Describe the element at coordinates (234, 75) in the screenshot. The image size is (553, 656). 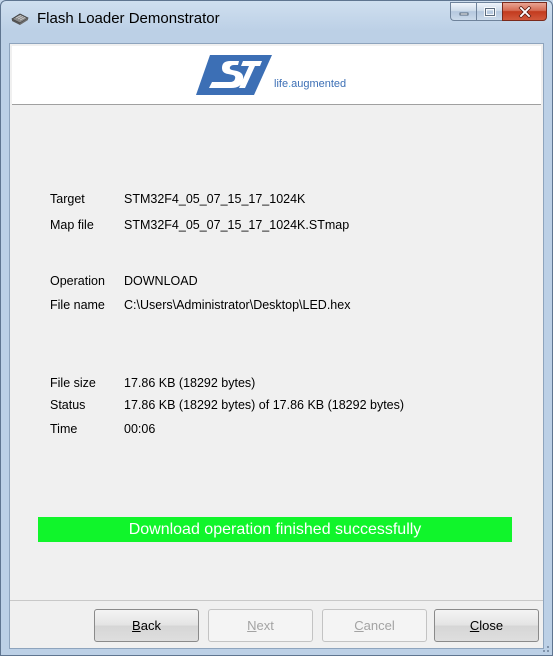
I see `st-logo` at that location.